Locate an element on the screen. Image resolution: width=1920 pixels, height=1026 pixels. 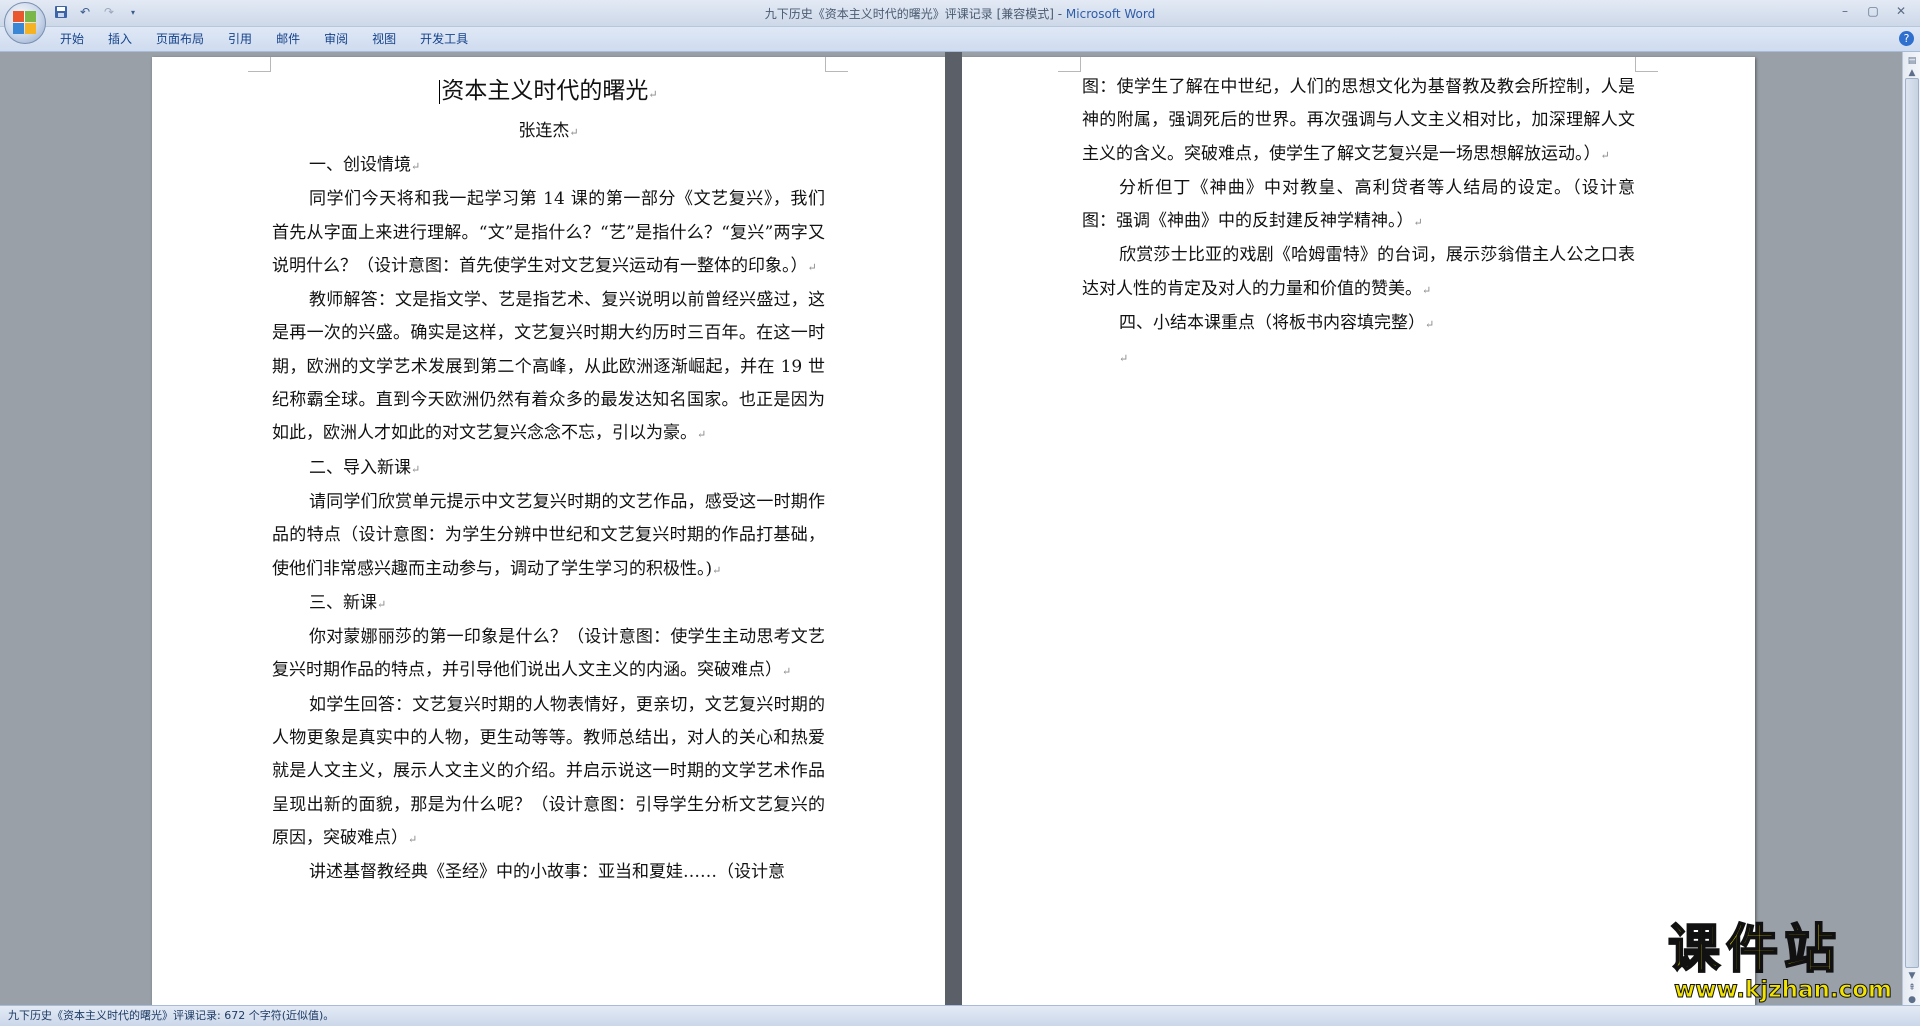
section-heading: 一、创设情境↵ is located at coordinates (365, 165).